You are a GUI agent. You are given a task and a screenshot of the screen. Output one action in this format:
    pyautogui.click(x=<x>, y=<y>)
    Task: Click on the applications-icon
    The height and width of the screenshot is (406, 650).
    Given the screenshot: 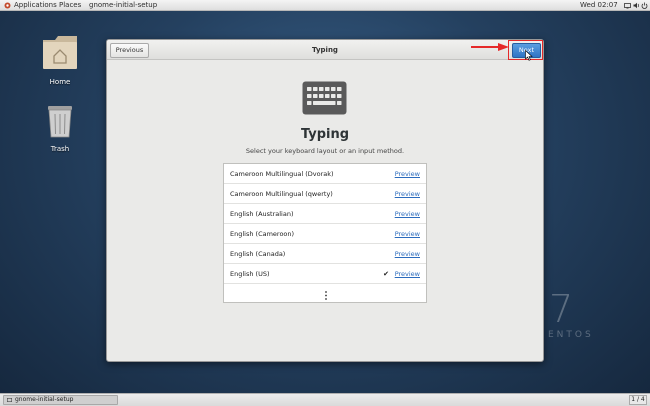 What is the action you would take?
    pyautogui.click(x=7, y=5)
    